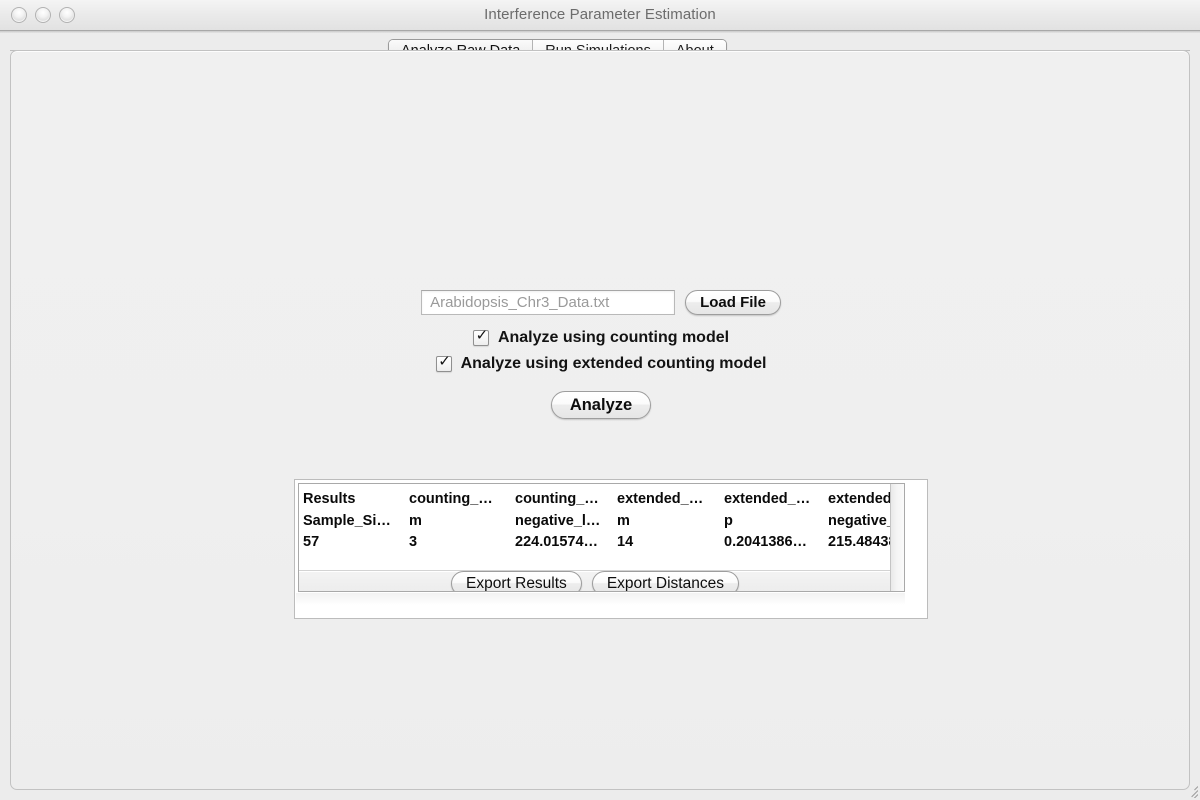  I want to click on results-vertical-scrollbar, so click(897, 537).